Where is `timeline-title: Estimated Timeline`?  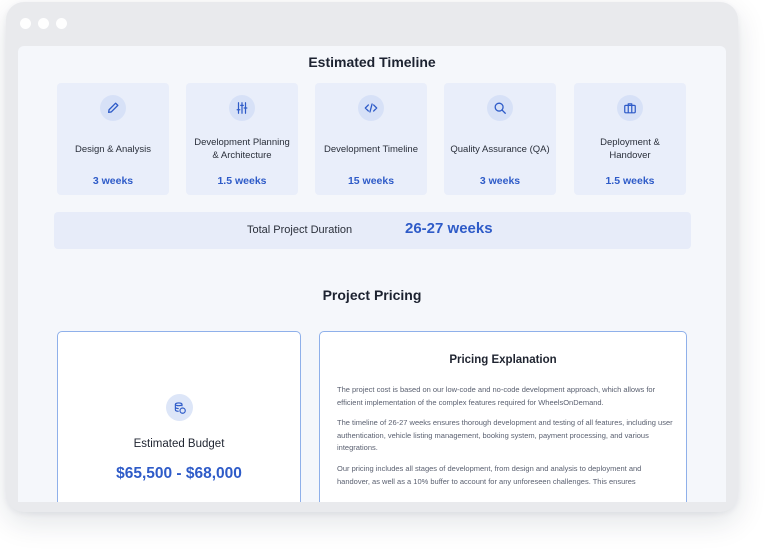 timeline-title: Estimated Timeline is located at coordinates (372, 62).